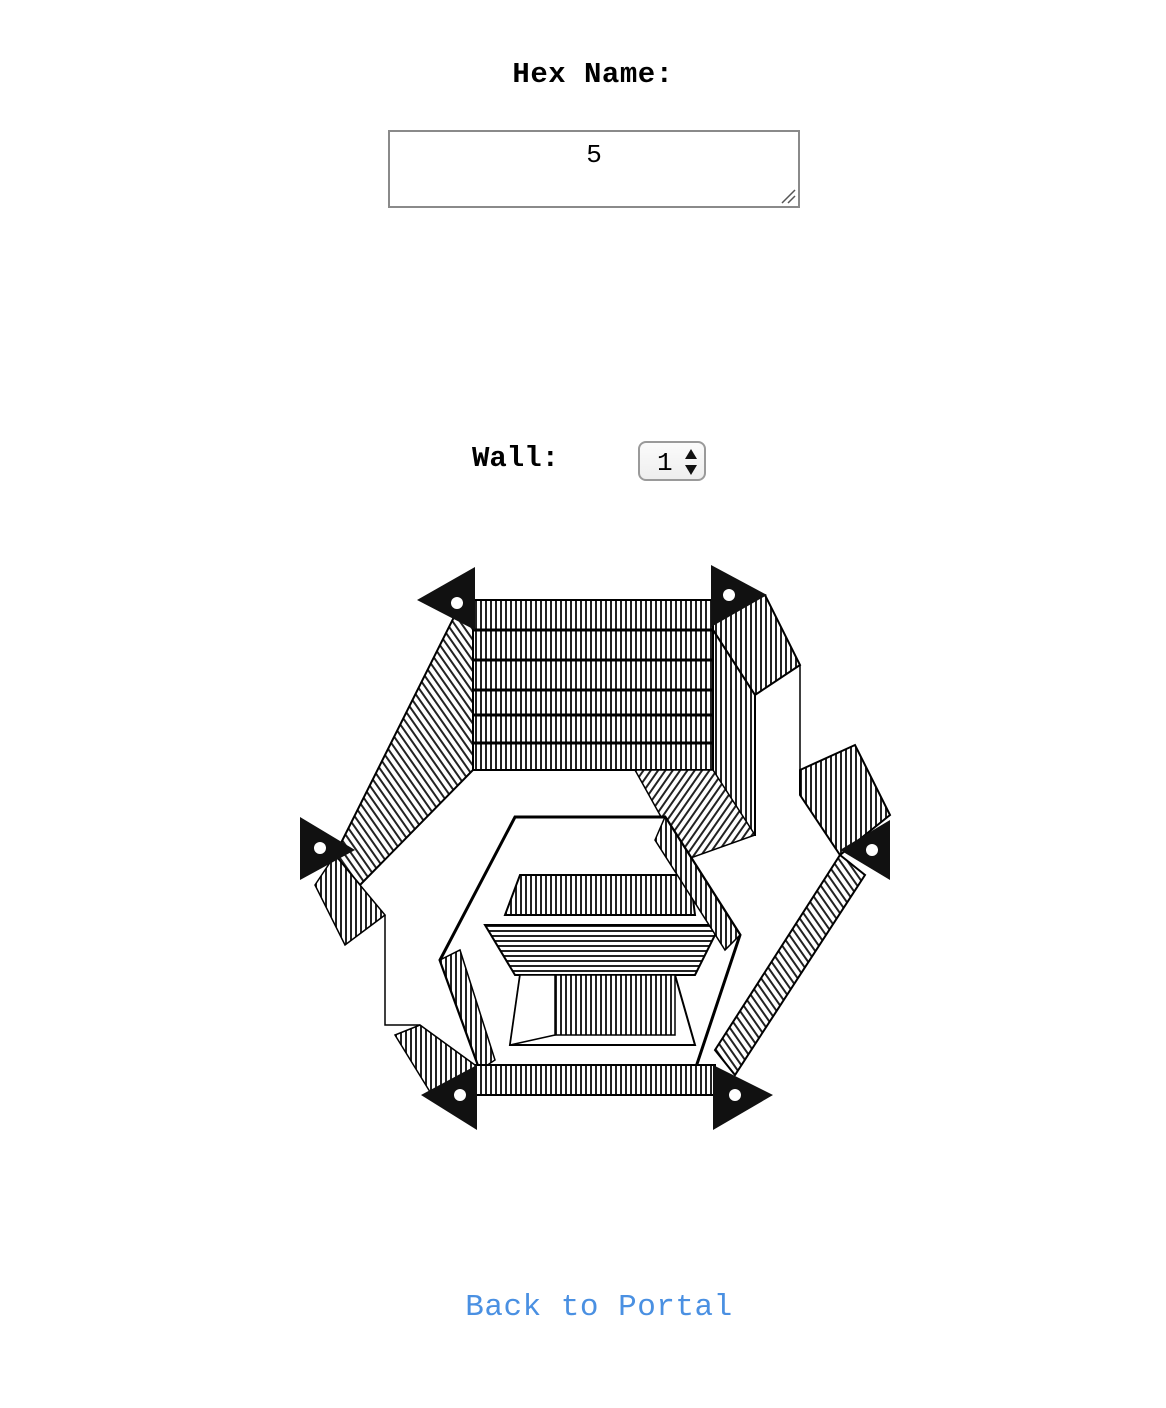  What do you see at coordinates (583, 1307) in the screenshot?
I see `back-to-portal-link: Back to Portal` at bounding box center [583, 1307].